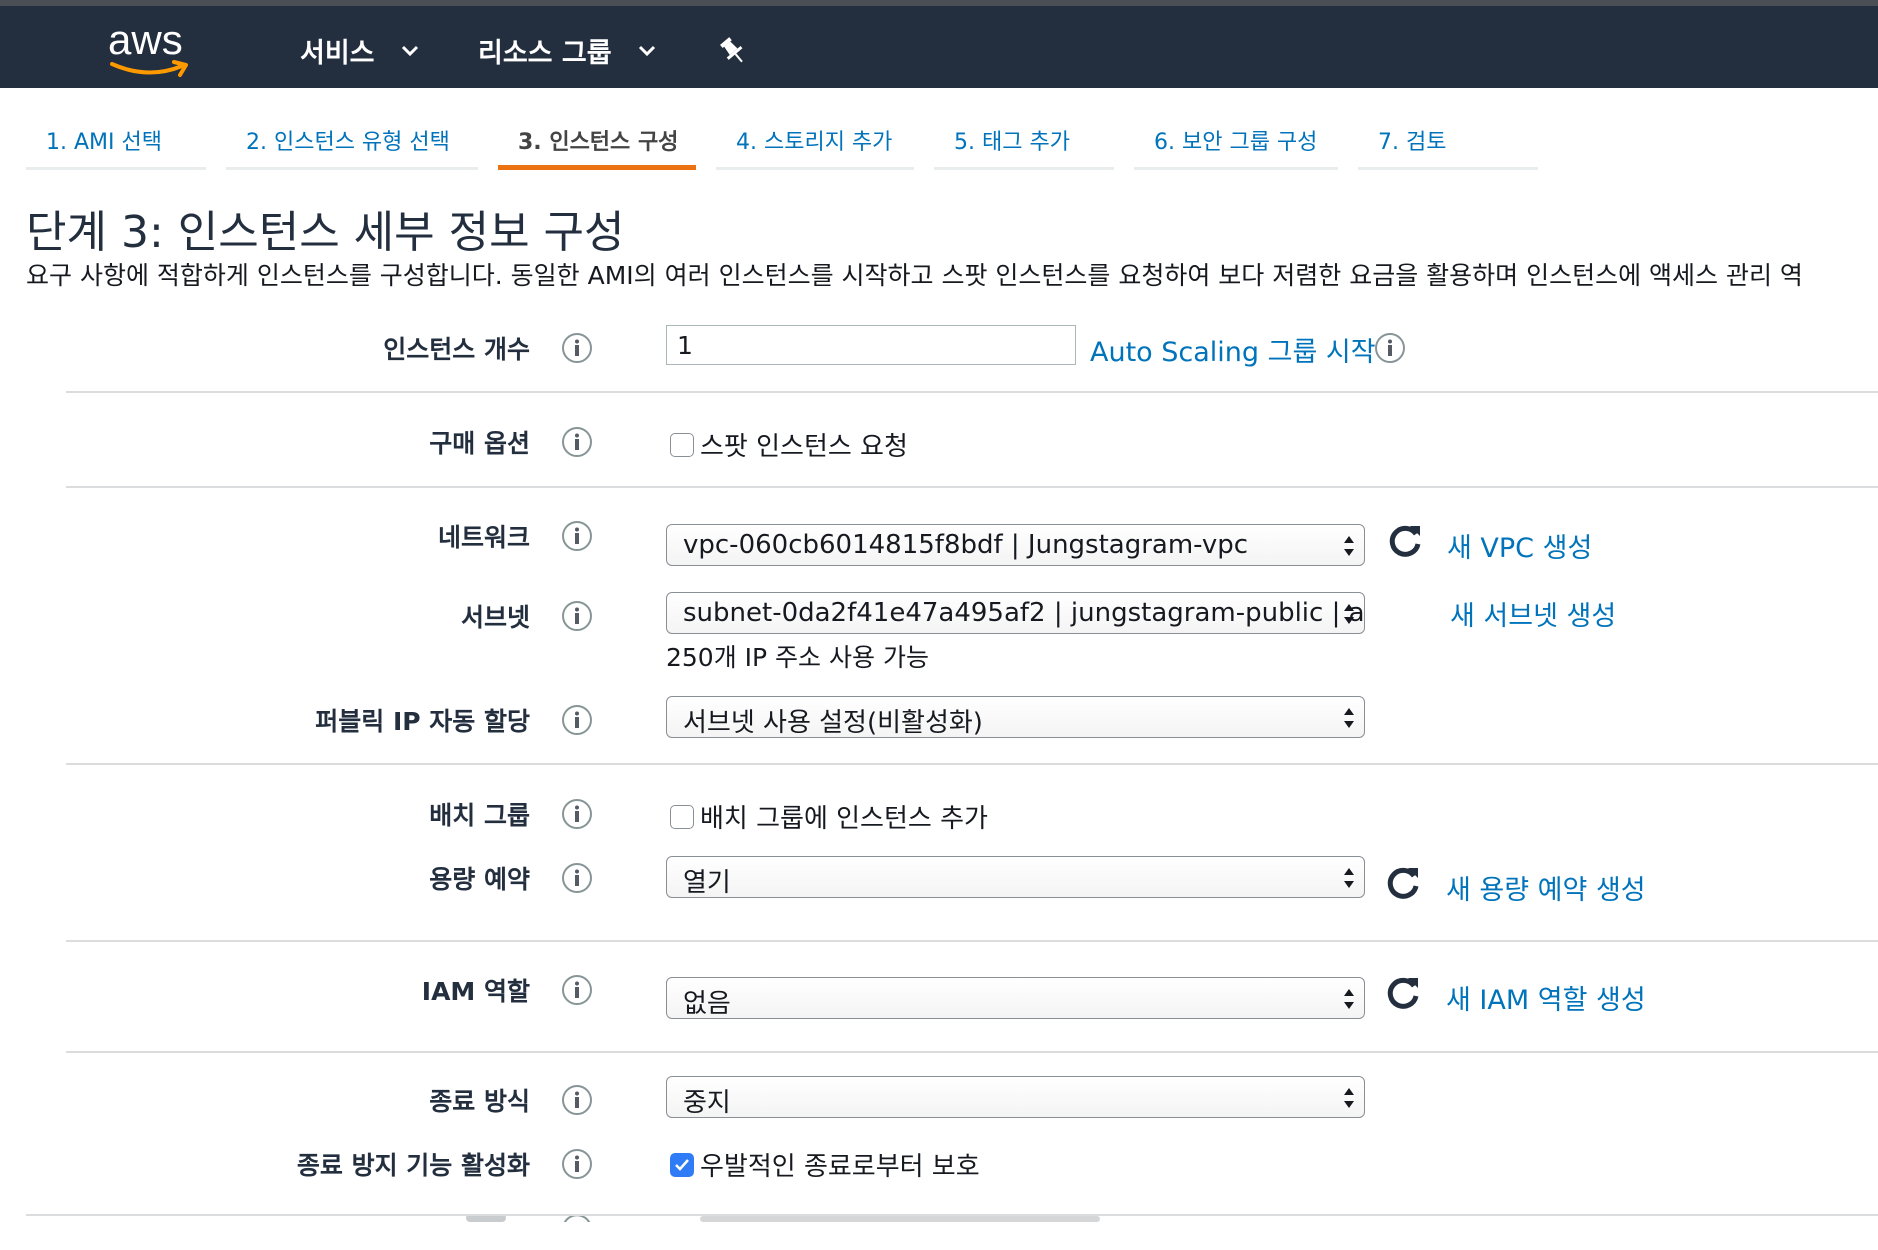  I want to click on capacity-reservation-label: 용량 예약, so click(479, 879).